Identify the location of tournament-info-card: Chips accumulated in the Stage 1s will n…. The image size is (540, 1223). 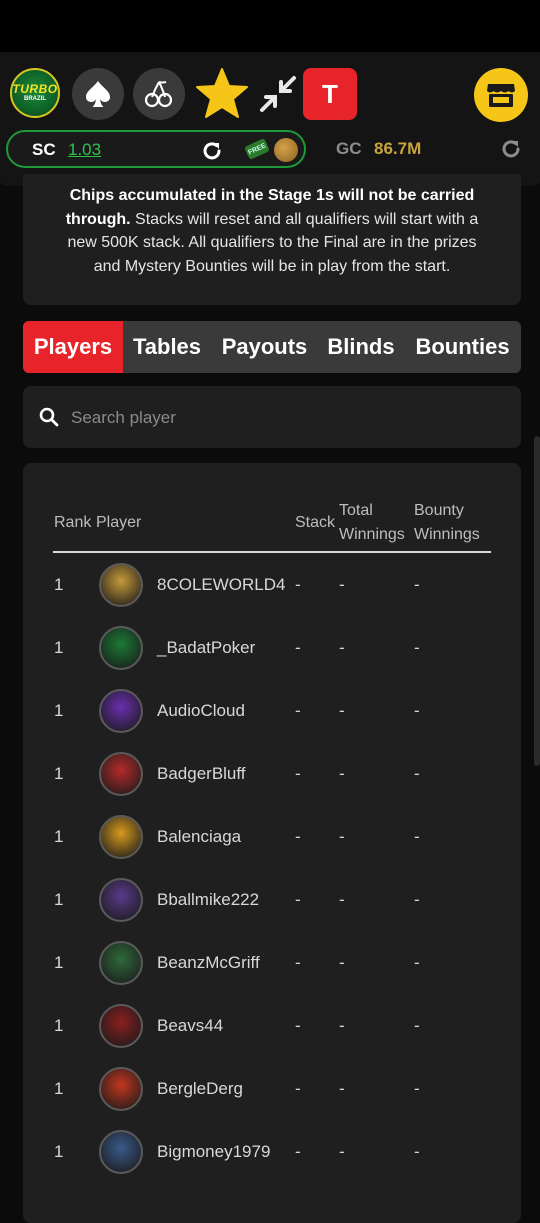
(272, 239).